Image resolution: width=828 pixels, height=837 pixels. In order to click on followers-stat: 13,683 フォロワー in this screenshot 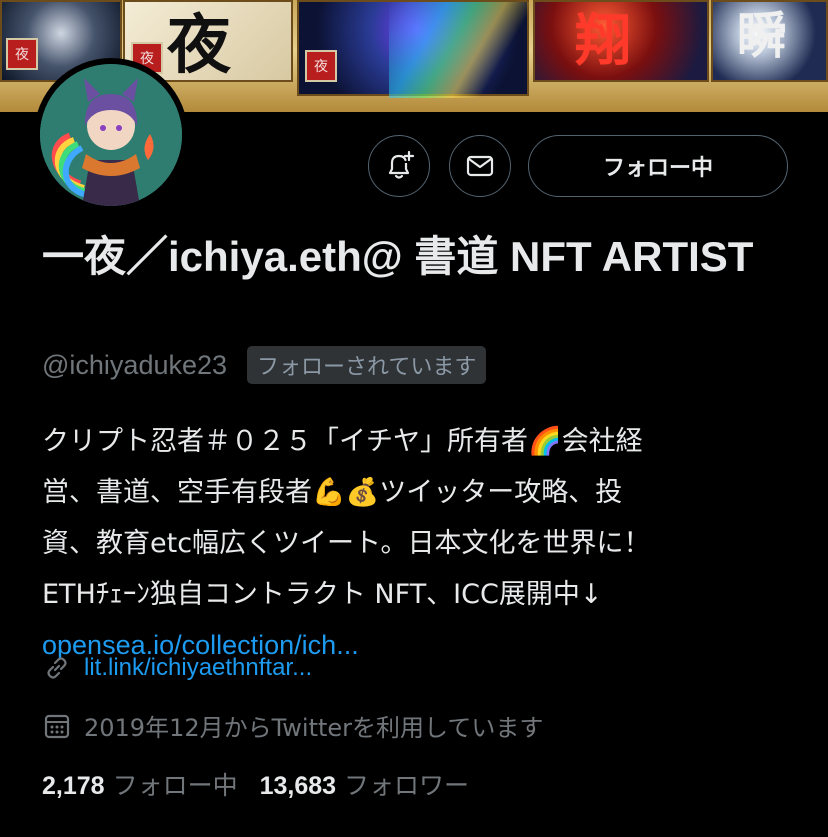, I will do `click(364, 784)`.